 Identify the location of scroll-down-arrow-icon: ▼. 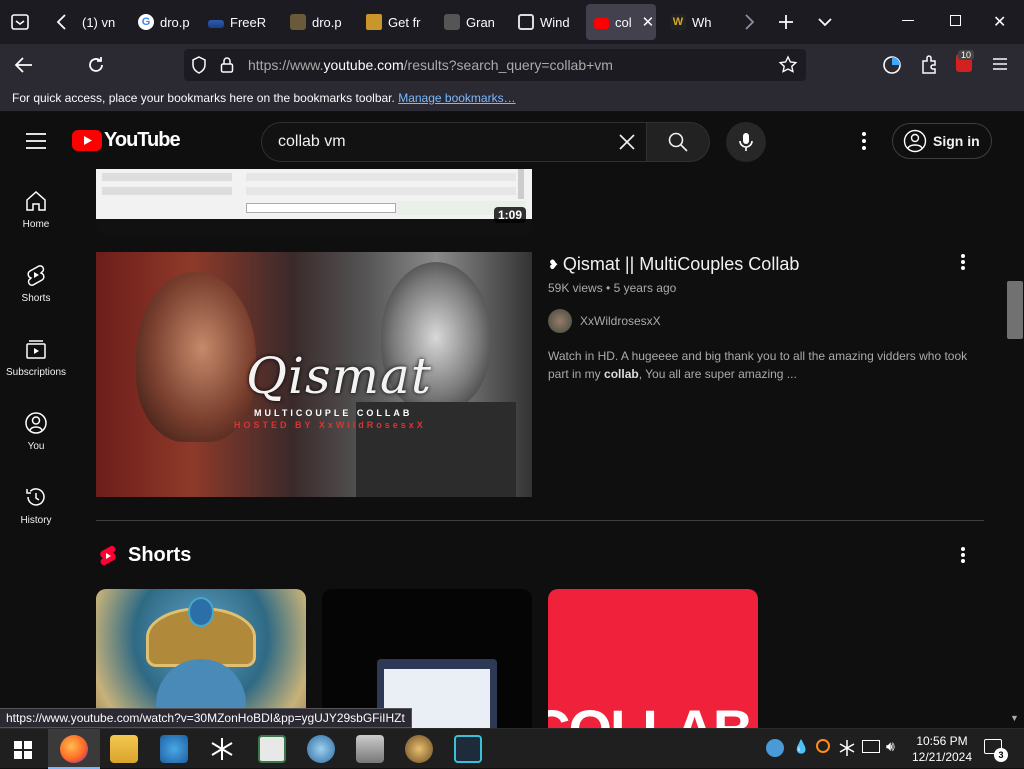
(1014, 718).